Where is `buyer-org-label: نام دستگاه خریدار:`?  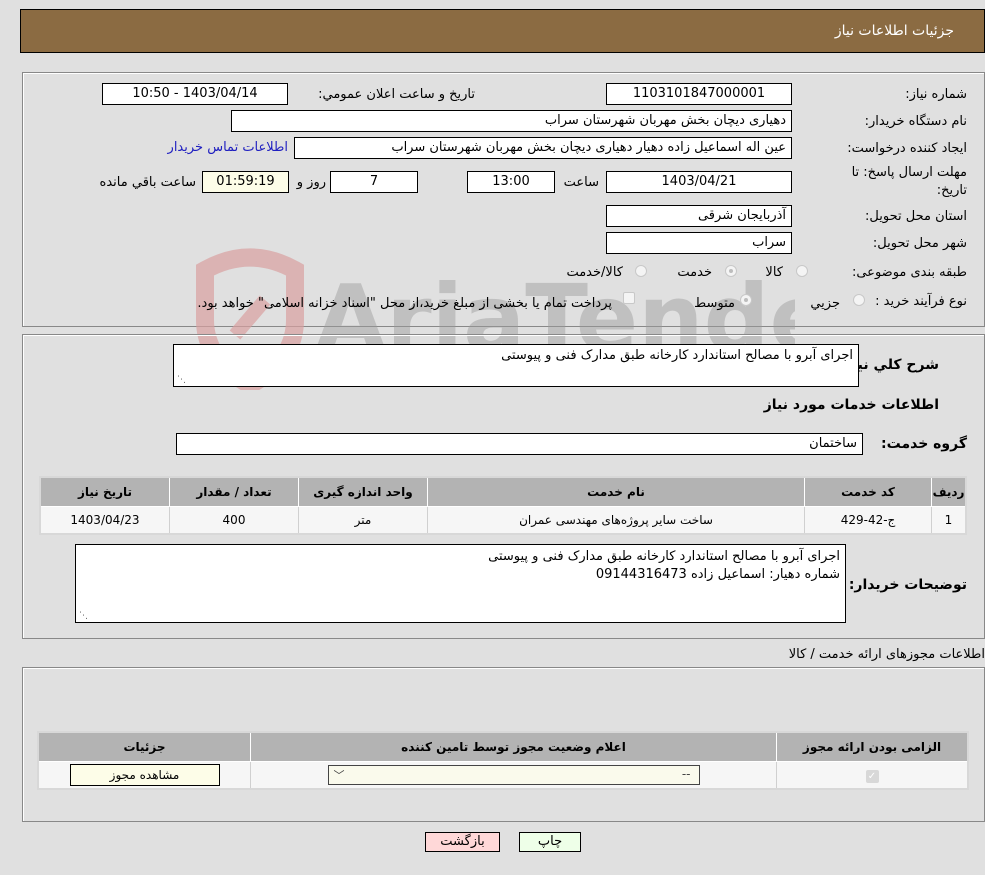 buyer-org-label: نام دستگاه خریدار: is located at coordinates (915, 121).